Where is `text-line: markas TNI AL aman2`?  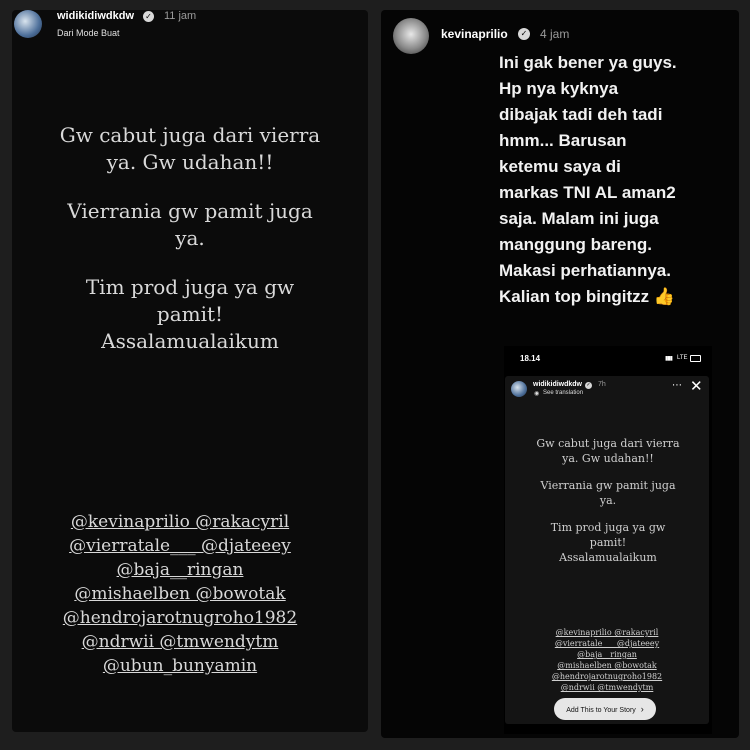
text-line: markas TNI AL aman2 is located at coordinates (587, 192).